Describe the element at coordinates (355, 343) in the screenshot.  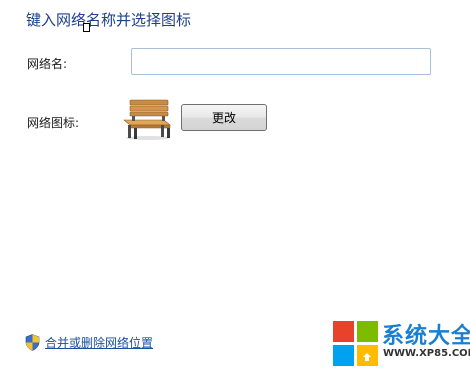
I see `windows-flag-logo-icon` at that location.